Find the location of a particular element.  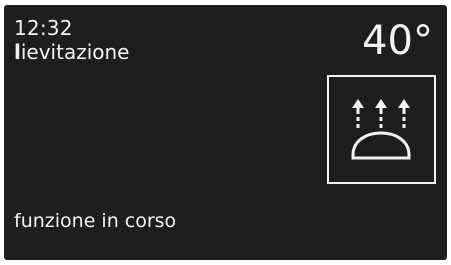

temperature-readout: 40° is located at coordinates (397, 41).